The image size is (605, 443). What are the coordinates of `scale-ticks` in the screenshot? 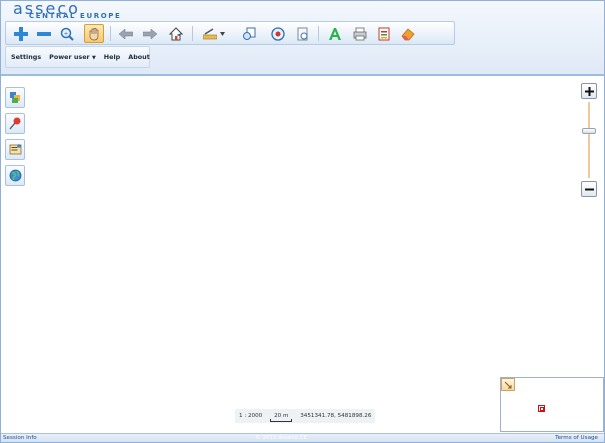 It's located at (281, 420).